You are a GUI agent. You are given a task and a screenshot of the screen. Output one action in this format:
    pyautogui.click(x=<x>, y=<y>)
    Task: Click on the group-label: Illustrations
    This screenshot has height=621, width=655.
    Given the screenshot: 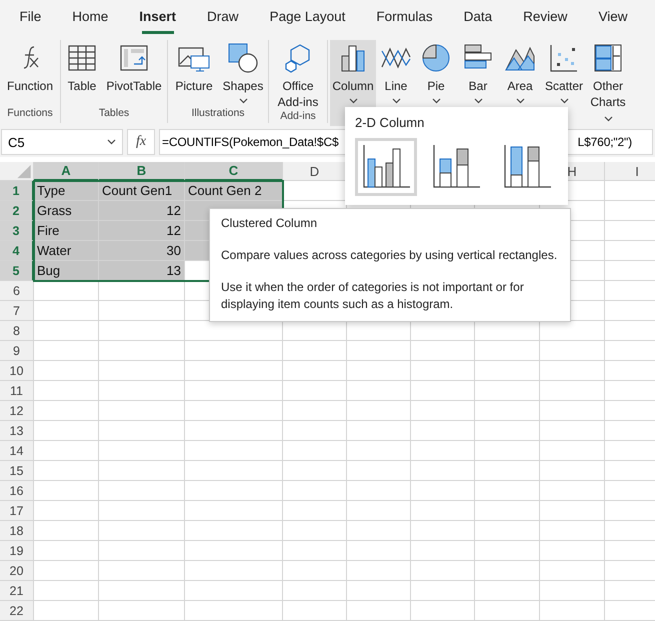 What is the action you would take?
    pyautogui.click(x=218, y=114)
    